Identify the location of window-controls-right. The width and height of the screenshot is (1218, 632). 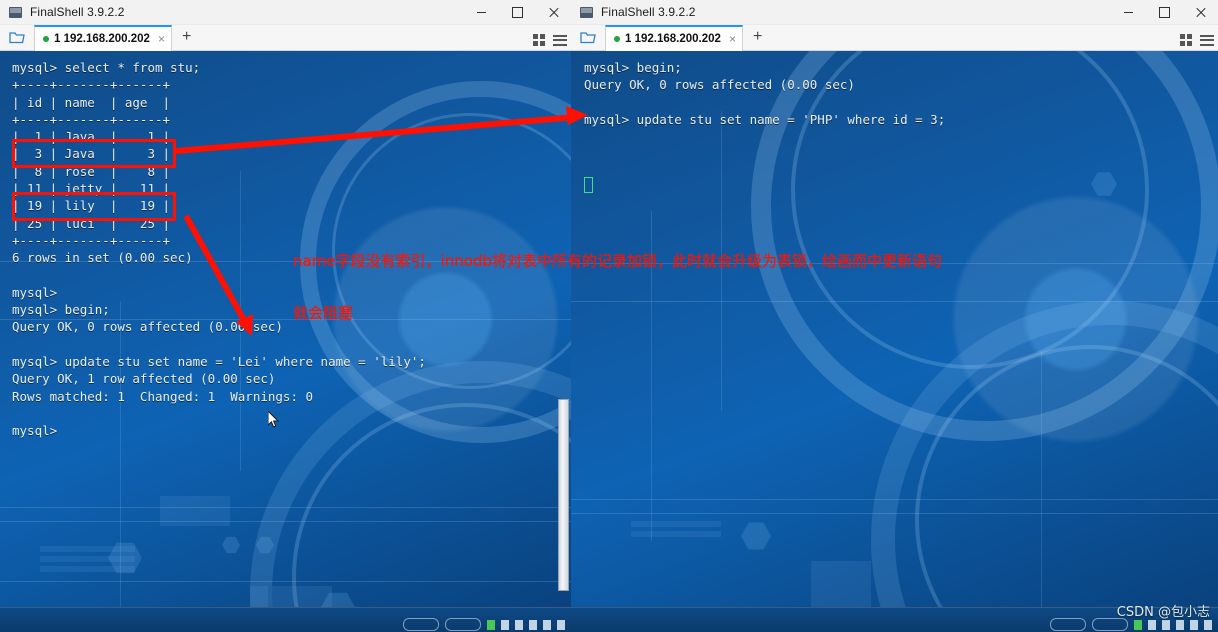
(1164, 12).